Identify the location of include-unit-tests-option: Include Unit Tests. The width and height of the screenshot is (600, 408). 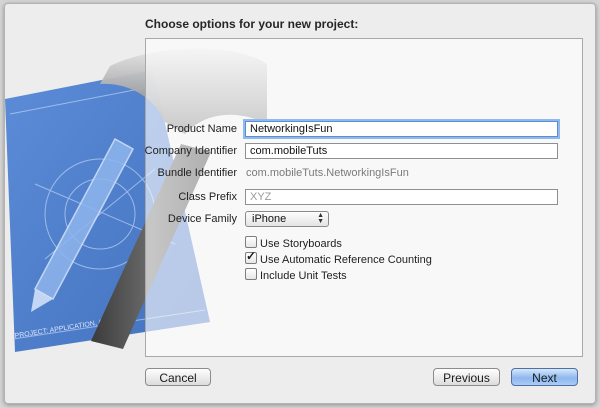
(296, 275).